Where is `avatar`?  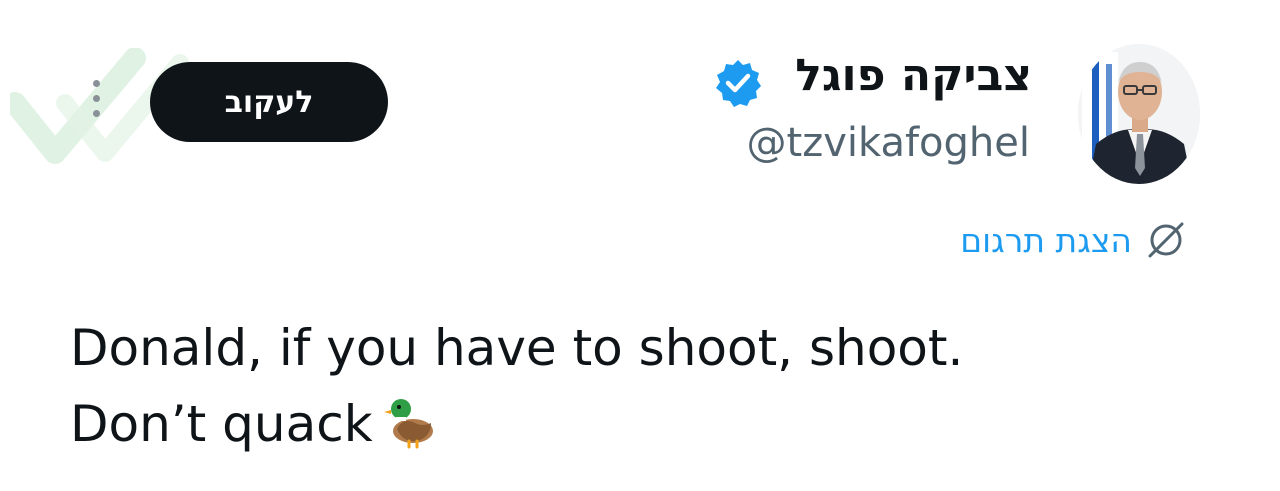 avatar is located at coordinates (1139, 114).